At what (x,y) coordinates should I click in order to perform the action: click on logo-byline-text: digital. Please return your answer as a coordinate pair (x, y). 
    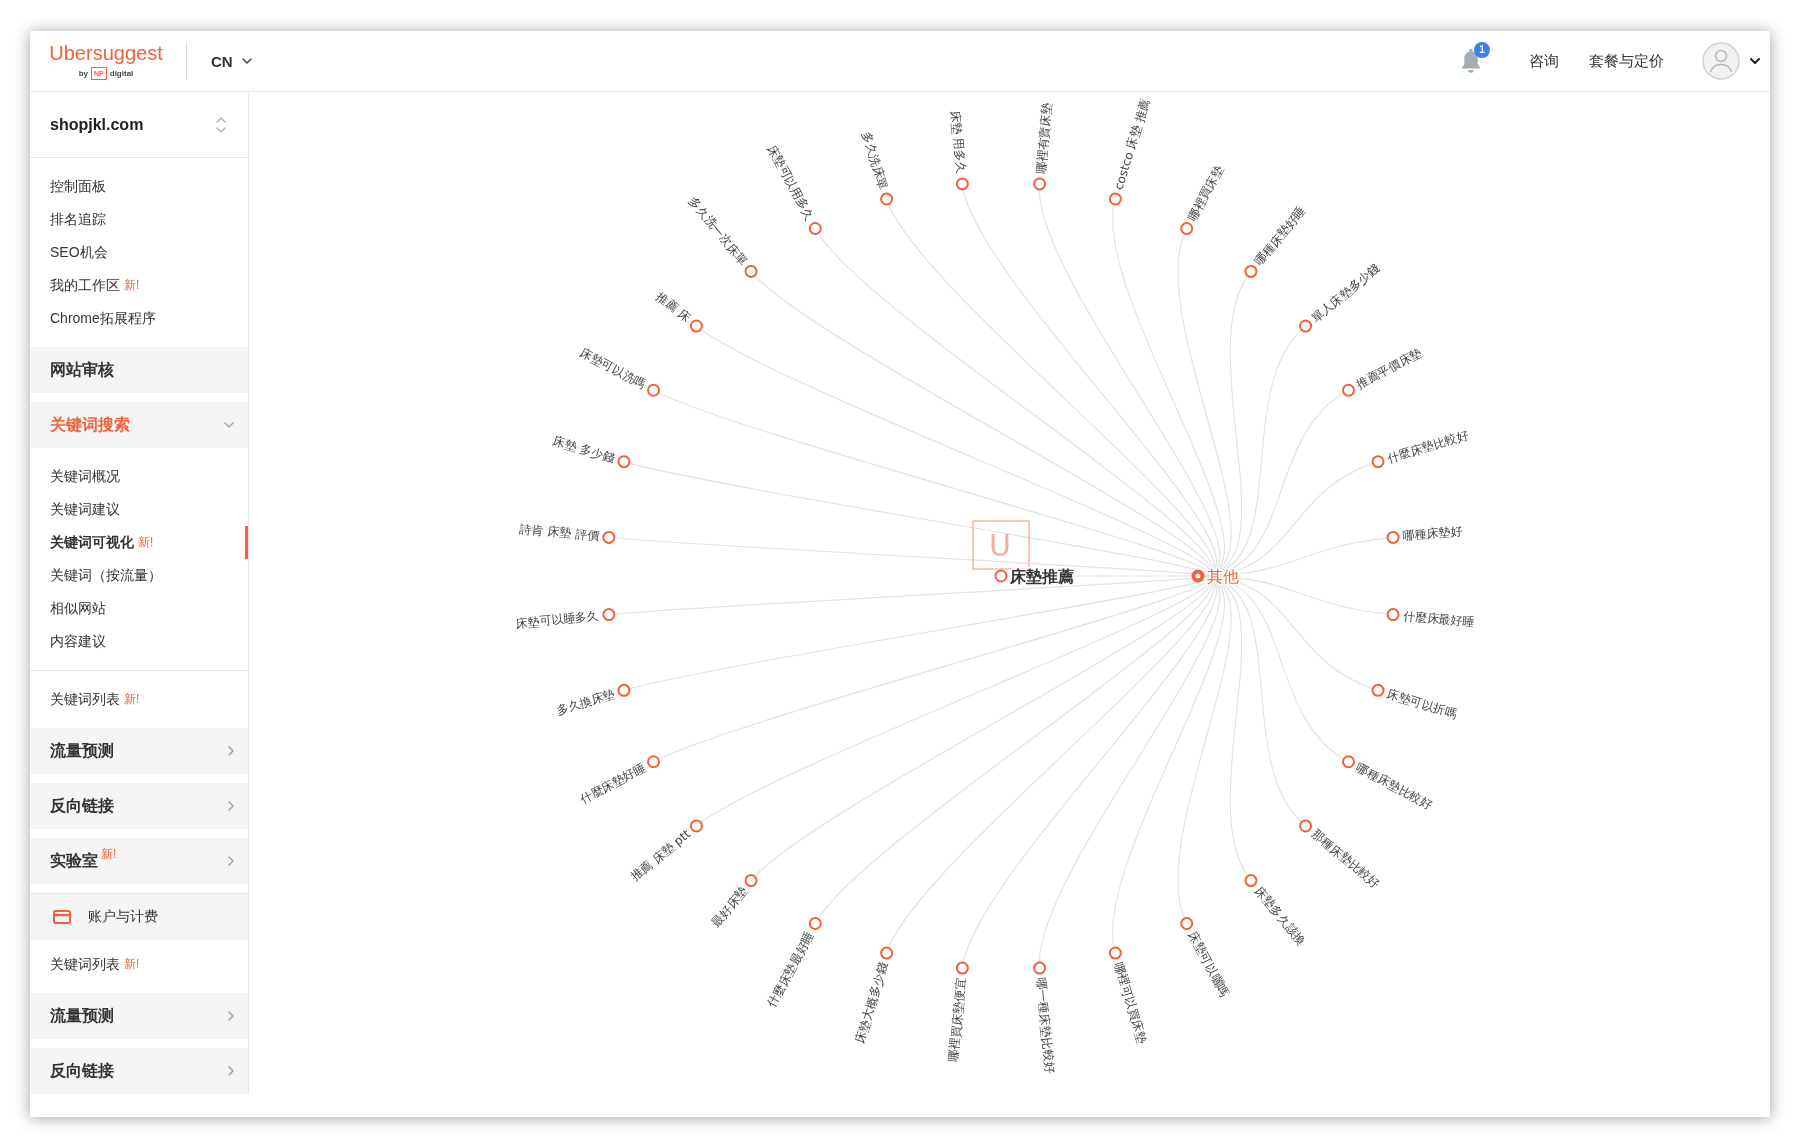
    Looking at the image, I should click on (121, 73).